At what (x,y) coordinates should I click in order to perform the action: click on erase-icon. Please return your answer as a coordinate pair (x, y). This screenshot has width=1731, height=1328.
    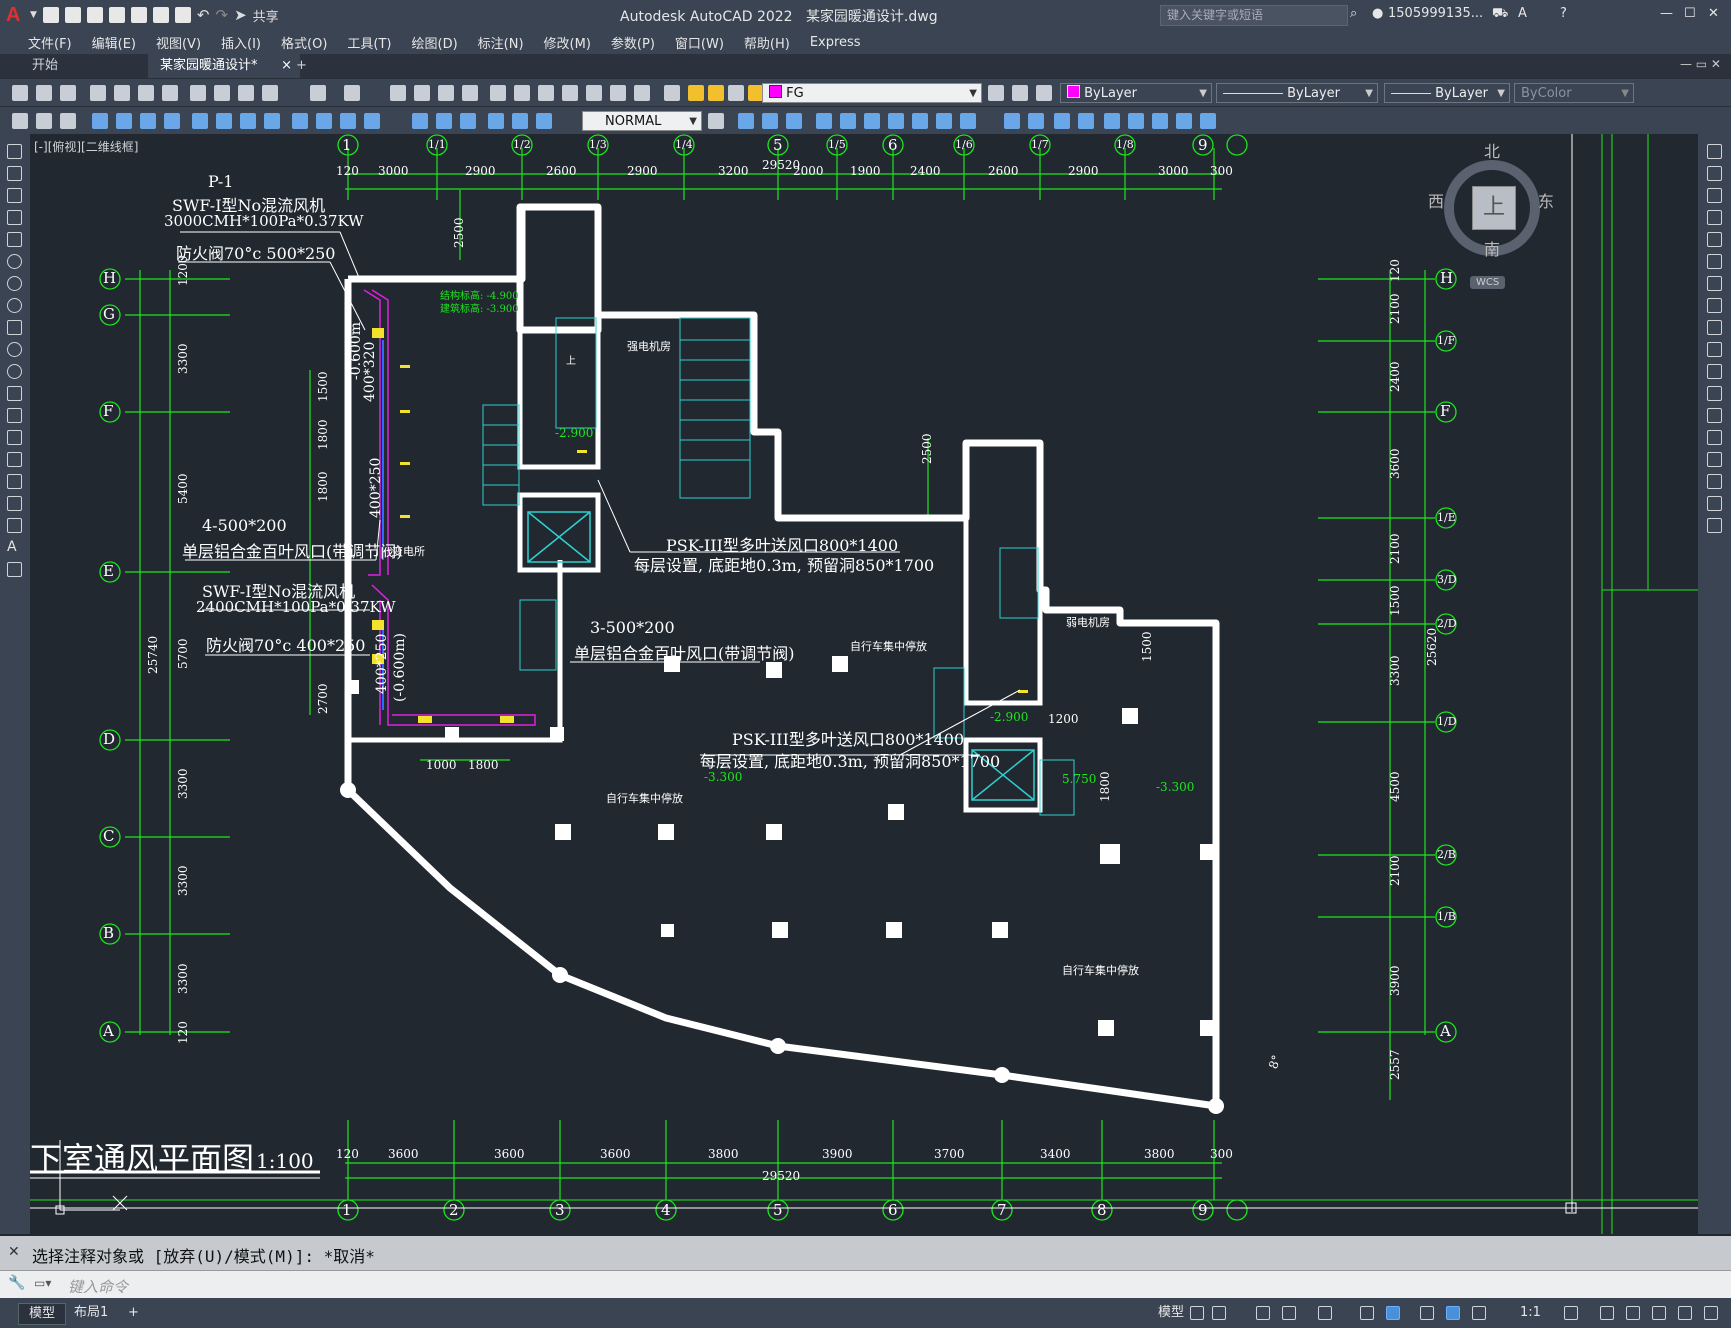
    Looking at the image, I should click on (1714, 151).